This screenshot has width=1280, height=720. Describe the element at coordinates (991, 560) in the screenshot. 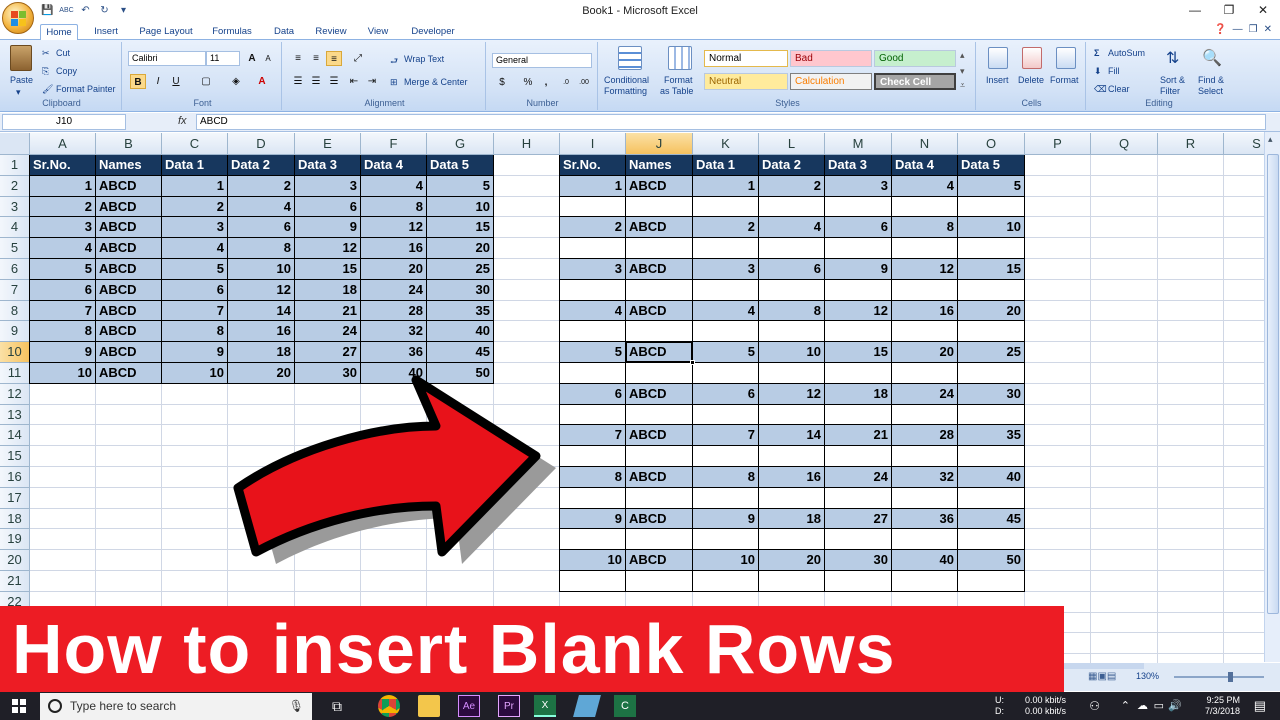

I see `right-table-cell: 50` at that location.